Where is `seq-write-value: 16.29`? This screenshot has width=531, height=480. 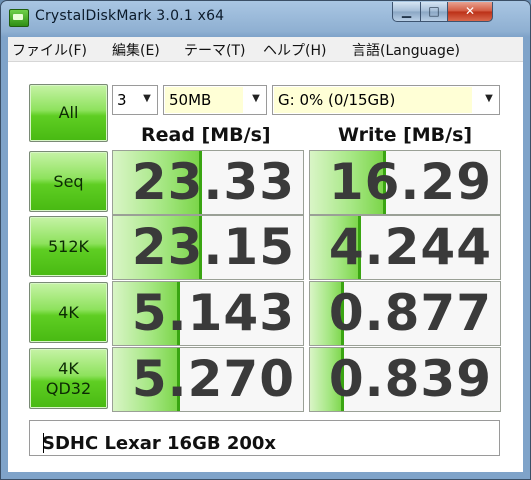 seq-write-value: 16.29 is located at coordinates (410, 182).